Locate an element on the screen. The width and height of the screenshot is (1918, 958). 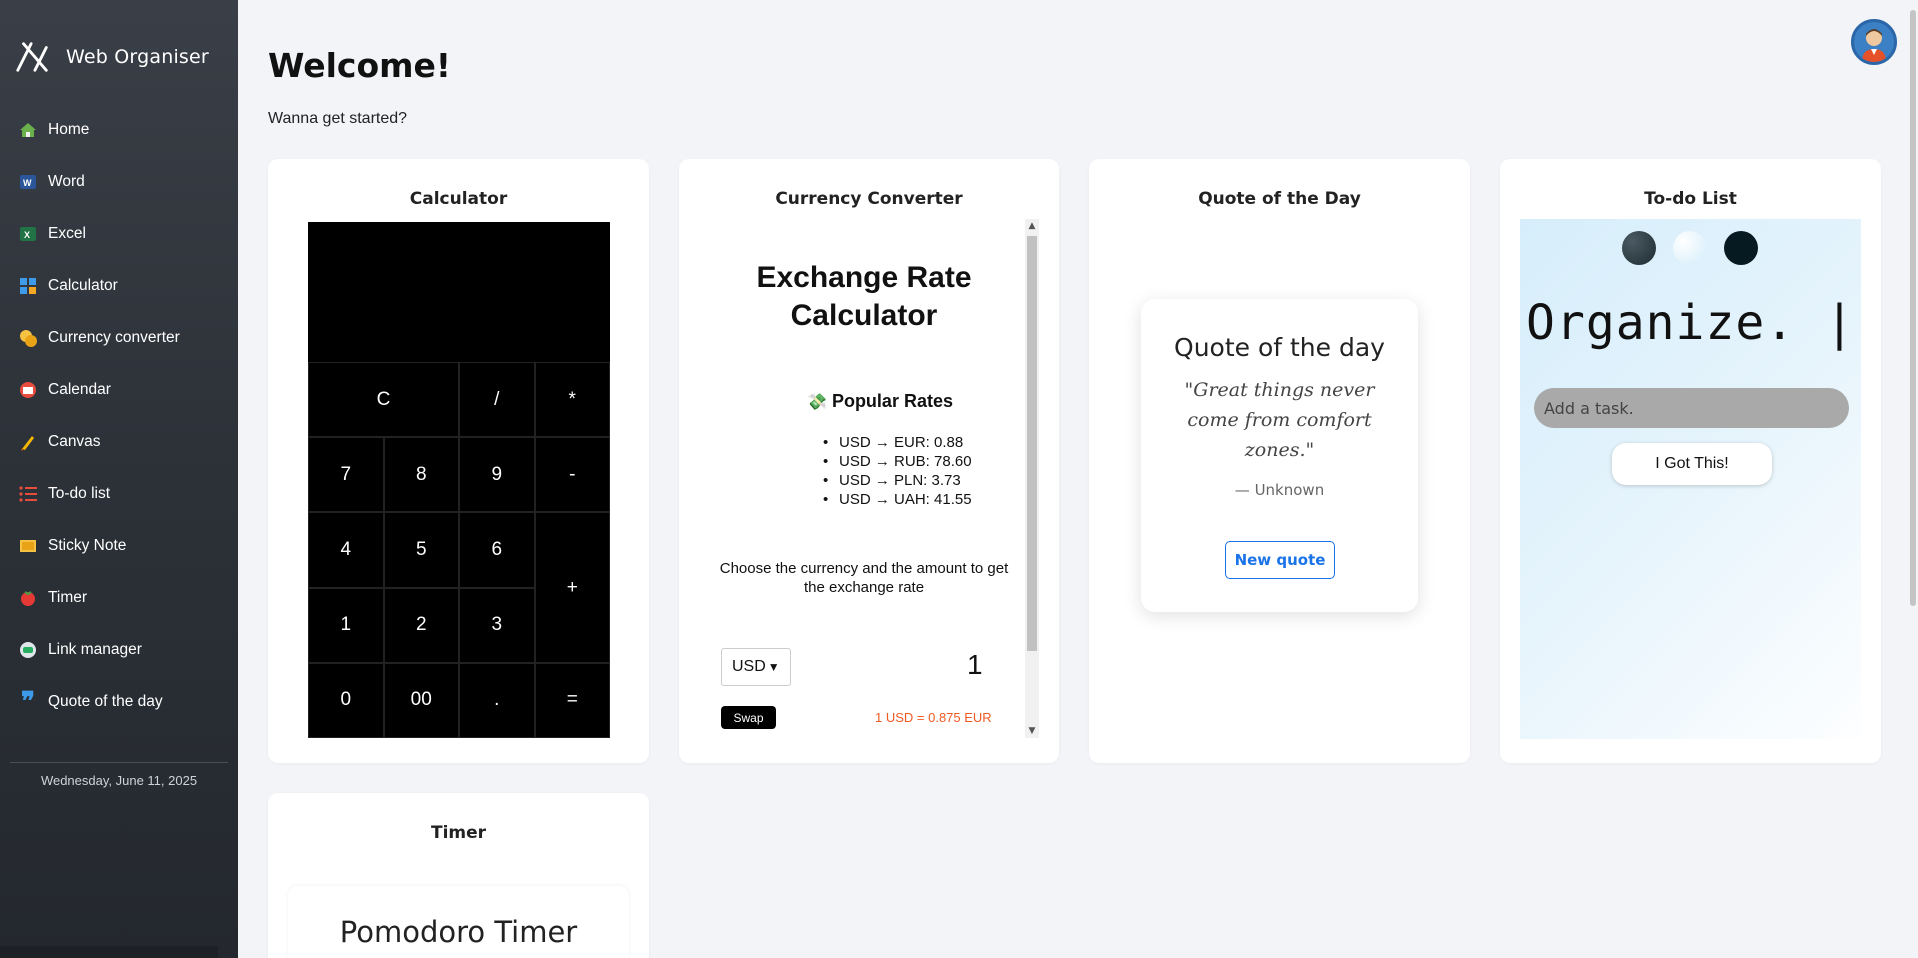
card-title: To-do List is located at coordinates (1690, 199).